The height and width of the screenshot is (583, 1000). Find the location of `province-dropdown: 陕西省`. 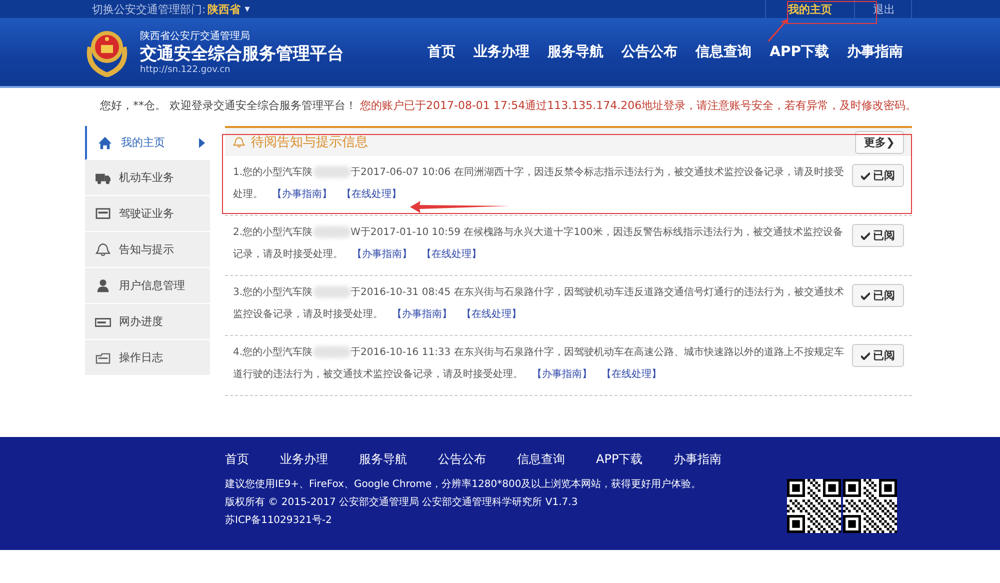

province-dropdown: 陕西省 is located at coordinates (224, 9).